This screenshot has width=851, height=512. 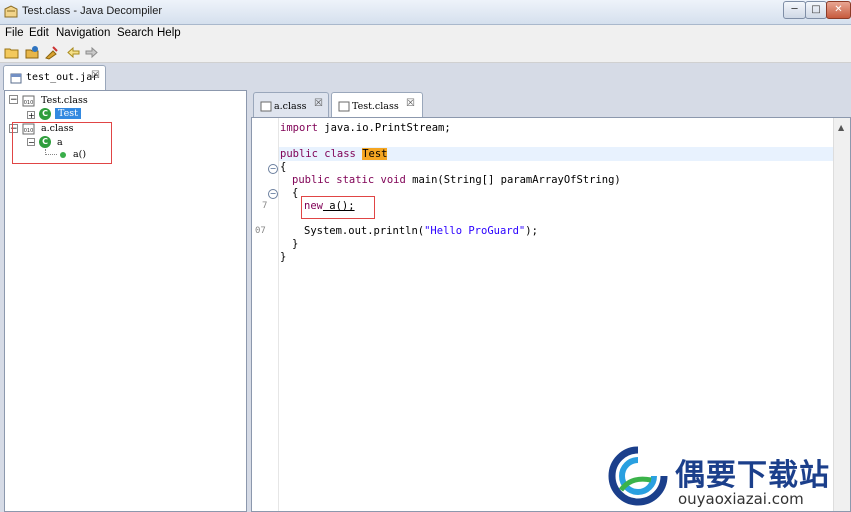 What do you see at coordinates (169, 33) in the screenshot?
I see `menu-help: Help` at bounding box center [169, 33].